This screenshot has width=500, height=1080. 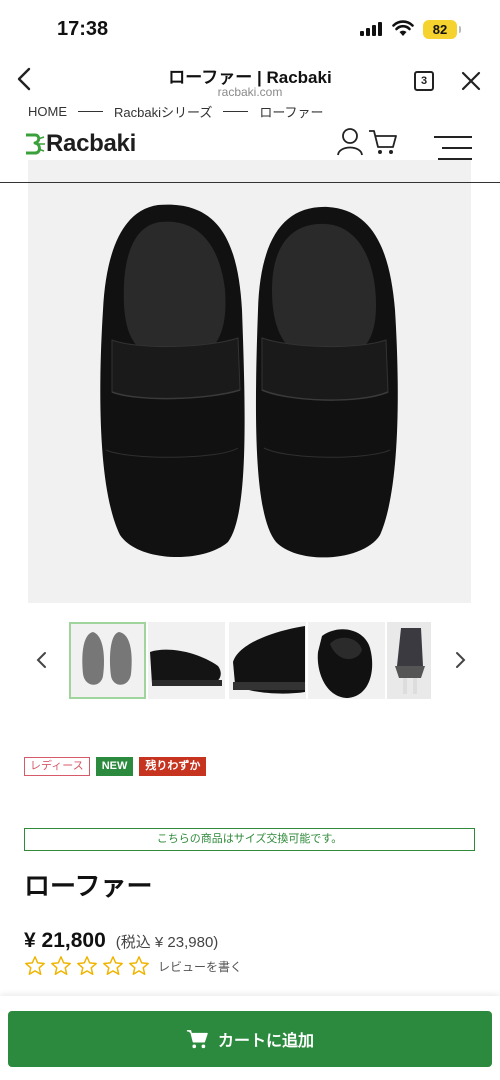 I want to click on racbaki-logo: Racbaki, so click(x=80, y=144).